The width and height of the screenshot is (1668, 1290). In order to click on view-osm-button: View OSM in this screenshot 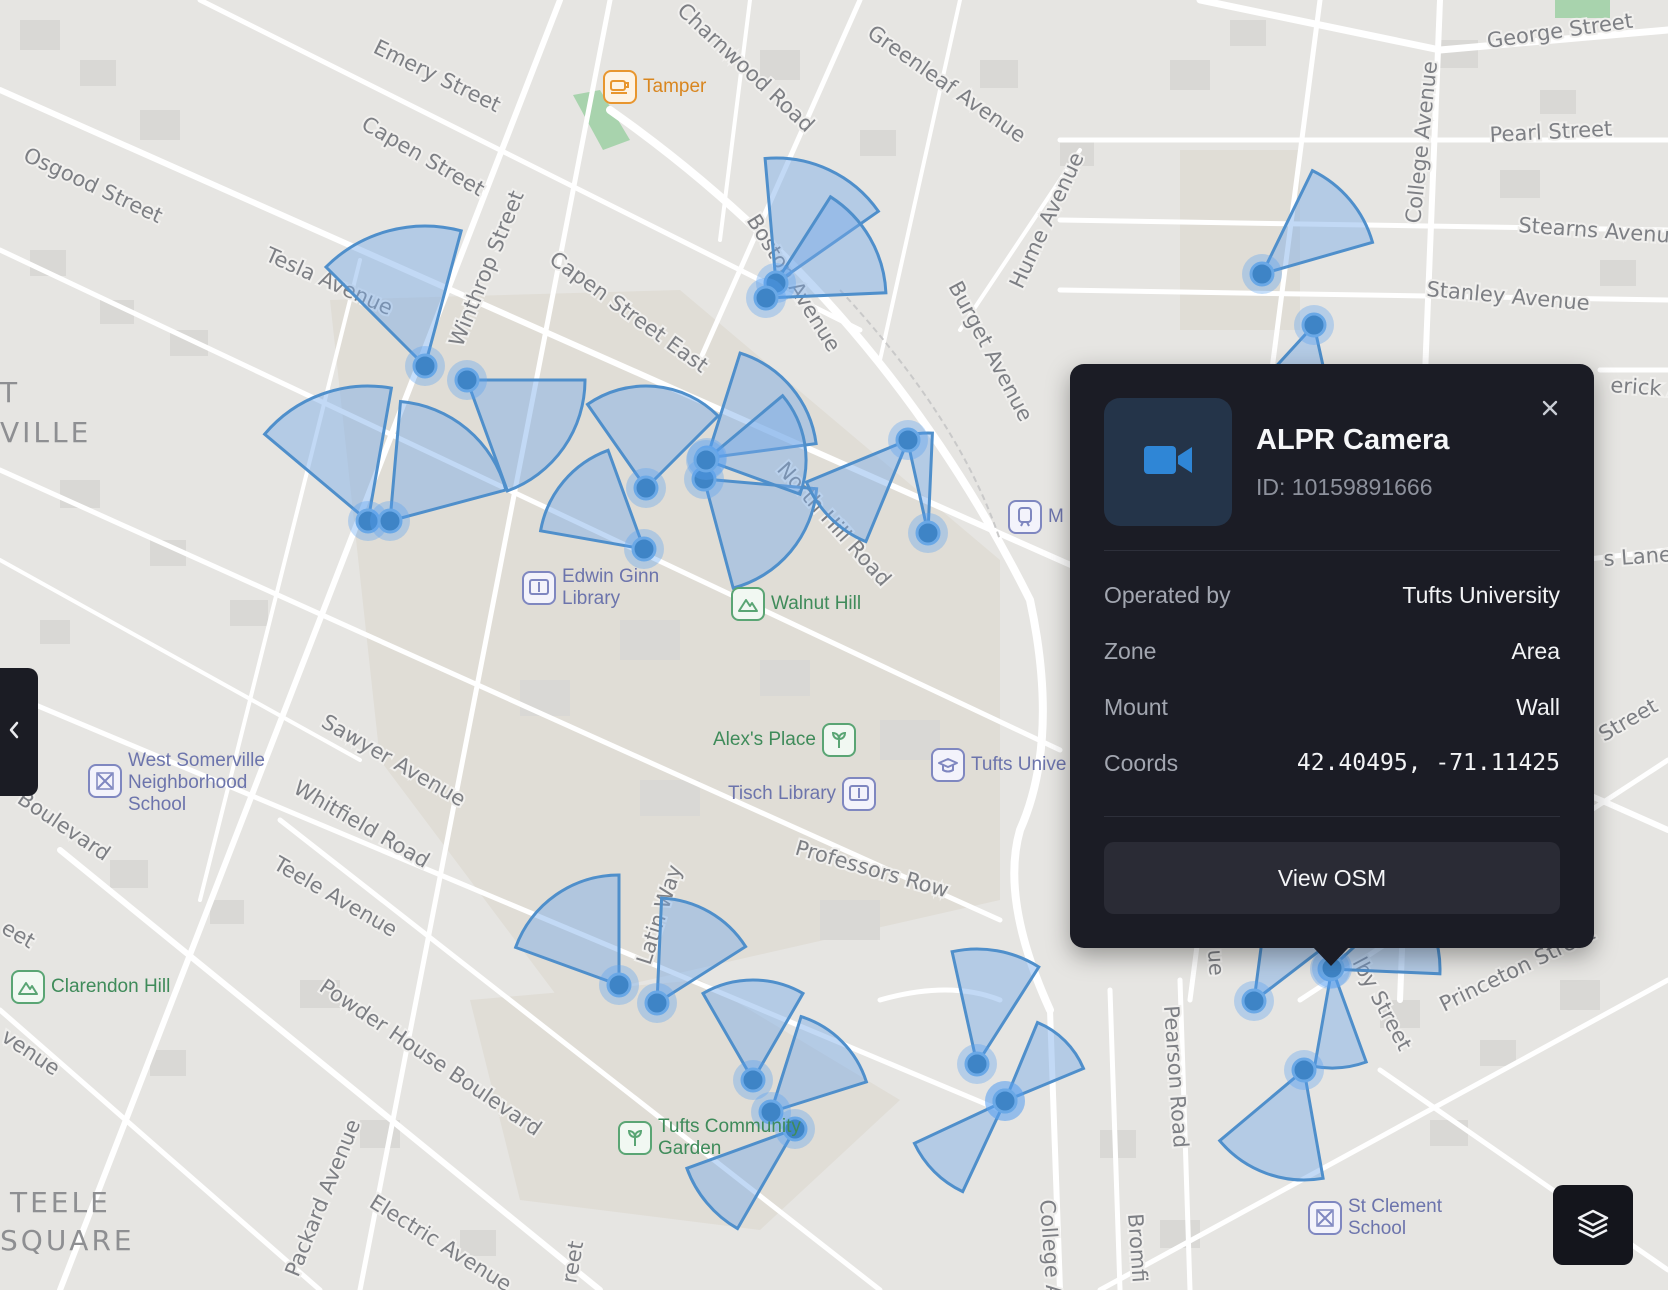, I will do `click(1332, 878)`.